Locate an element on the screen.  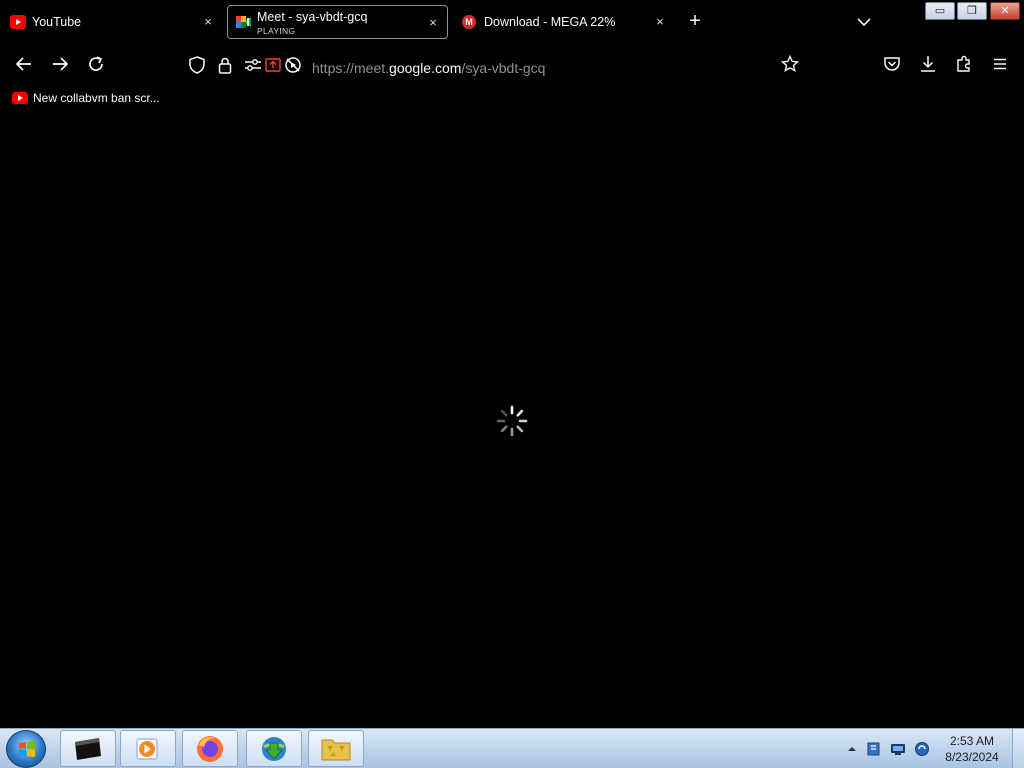
reload-icon is located at coordinates (96, 63).